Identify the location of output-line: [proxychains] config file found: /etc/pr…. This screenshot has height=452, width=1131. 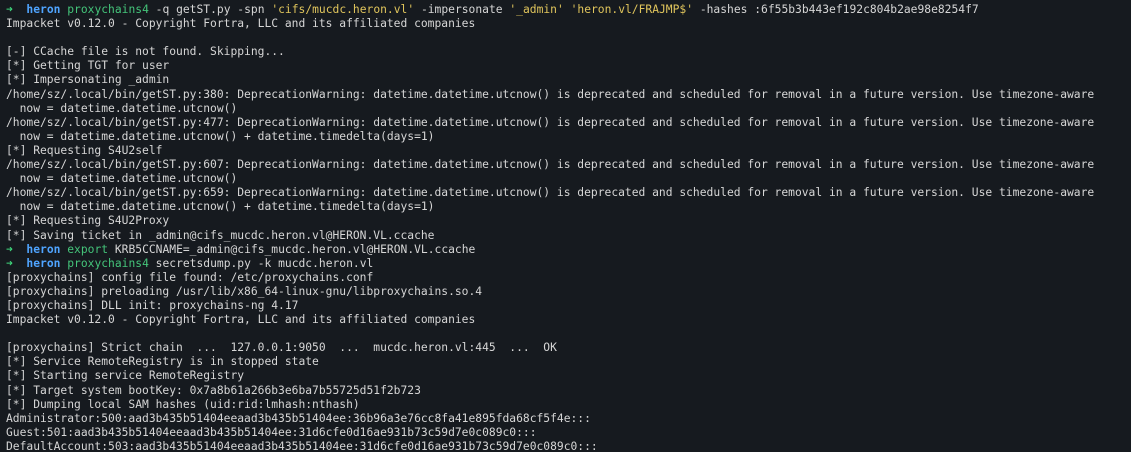
(190, 277).